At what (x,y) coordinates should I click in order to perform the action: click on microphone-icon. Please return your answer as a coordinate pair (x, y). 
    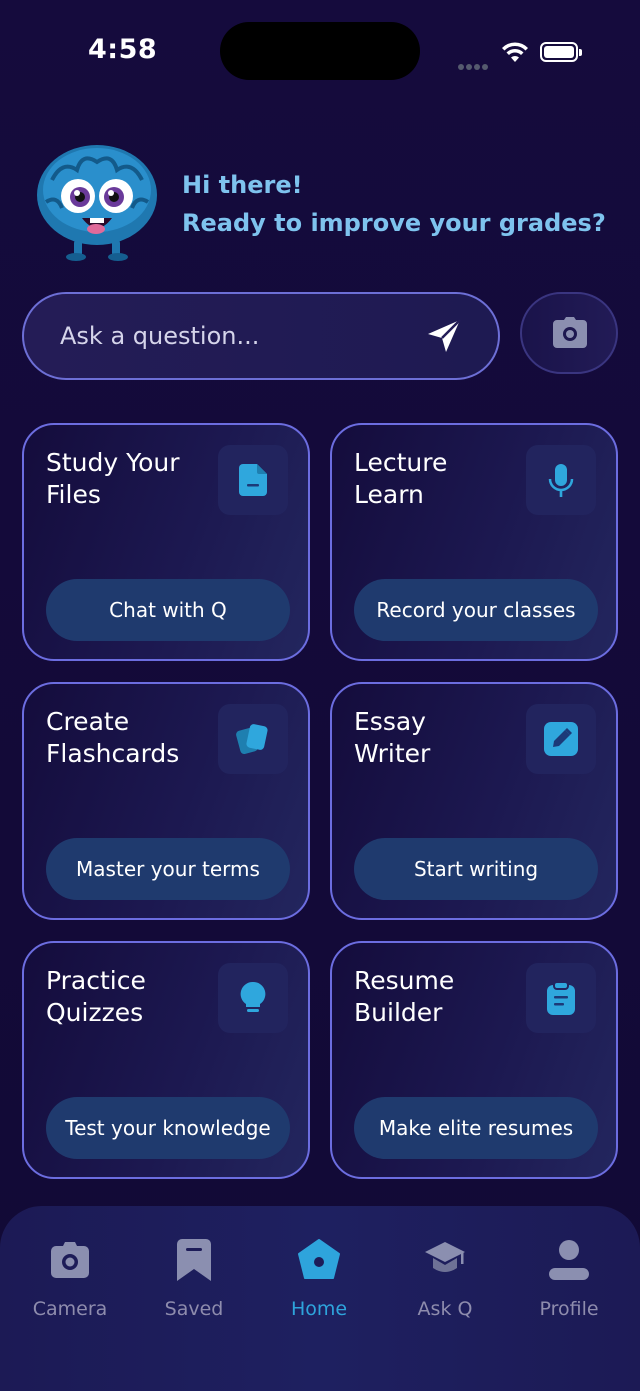
    Looking at the image, I should click on (561, 480).